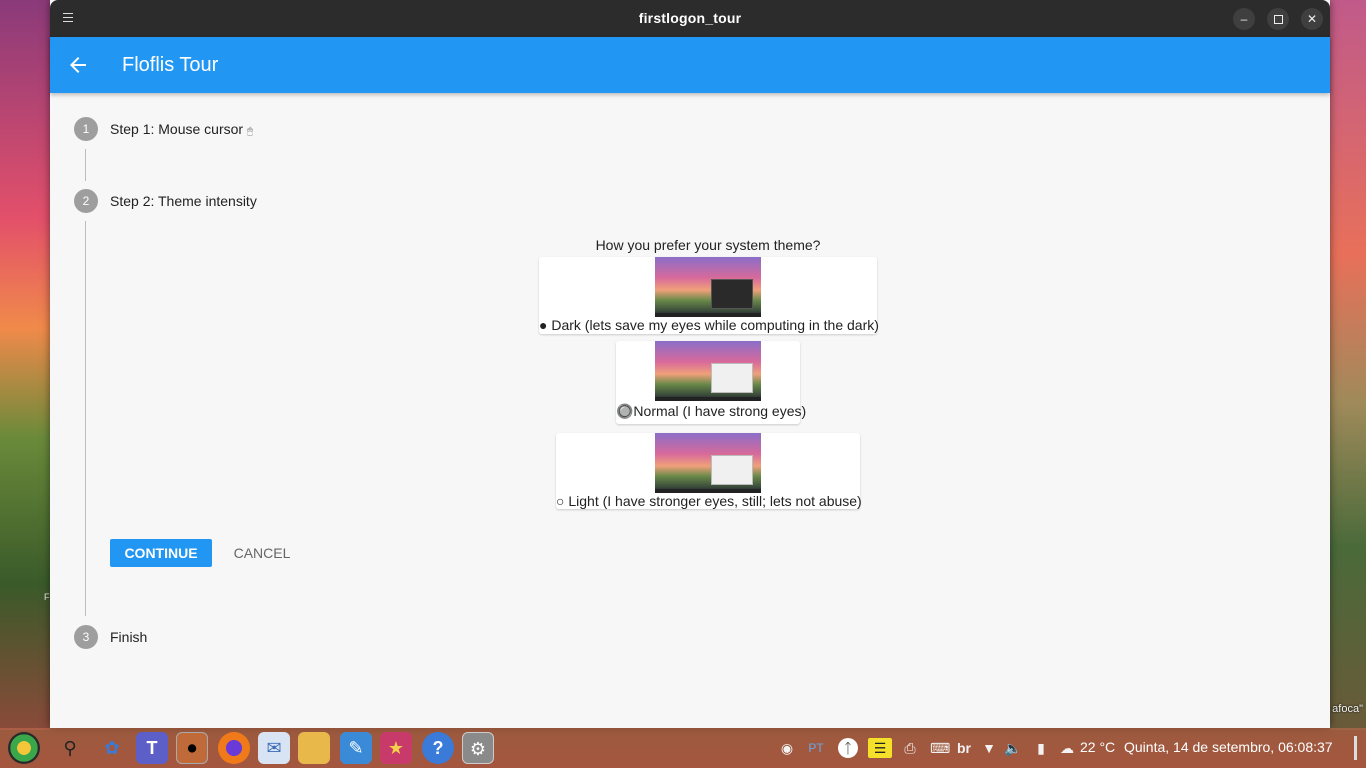 This screenshot has height=768, width=1366. Describe the element at coordinates (1097, 747) in the screenshot. I see `temperature: 22 °C` at that location.